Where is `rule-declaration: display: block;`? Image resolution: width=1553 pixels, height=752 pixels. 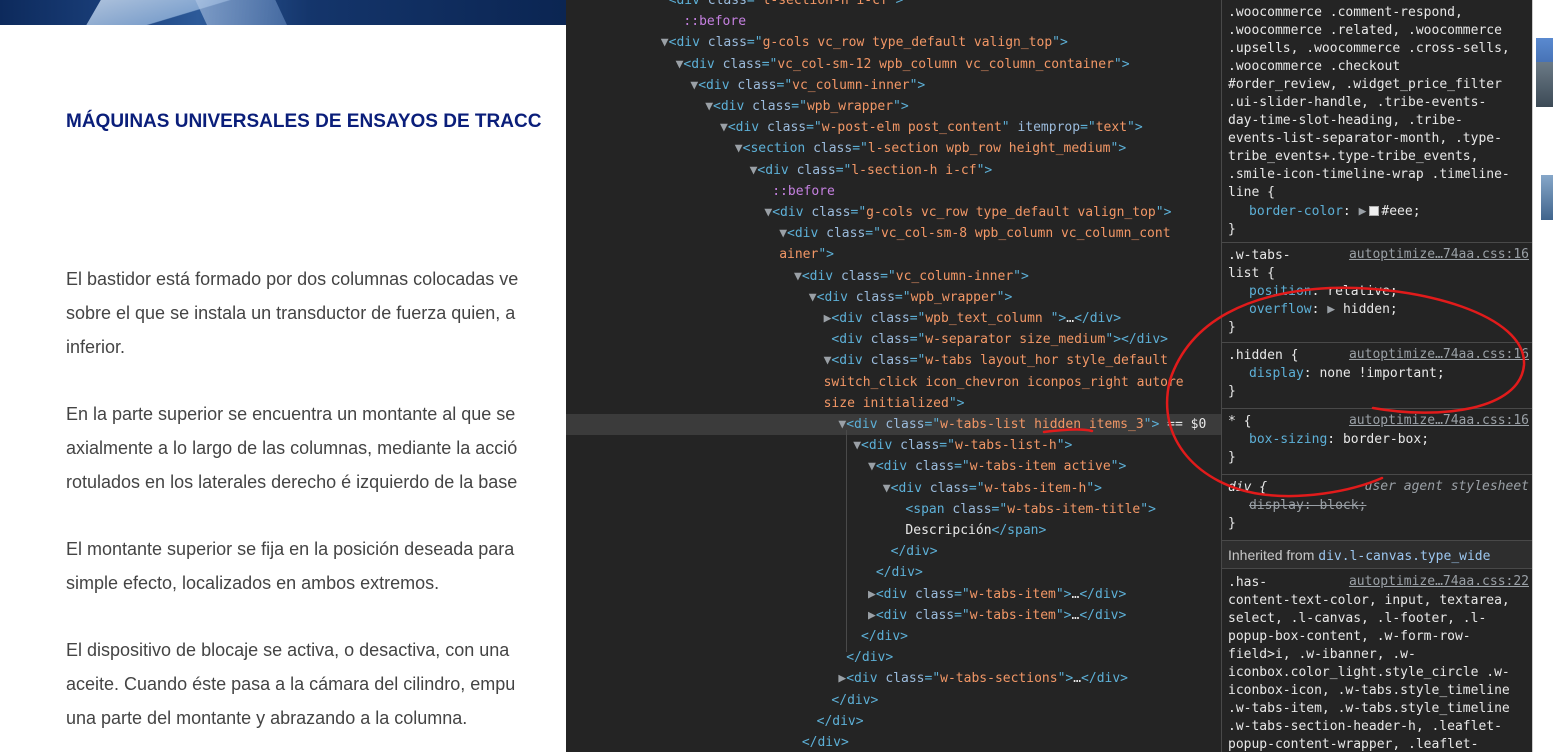 rule-declaration: display: block; is located at coordinates (1377, 506).